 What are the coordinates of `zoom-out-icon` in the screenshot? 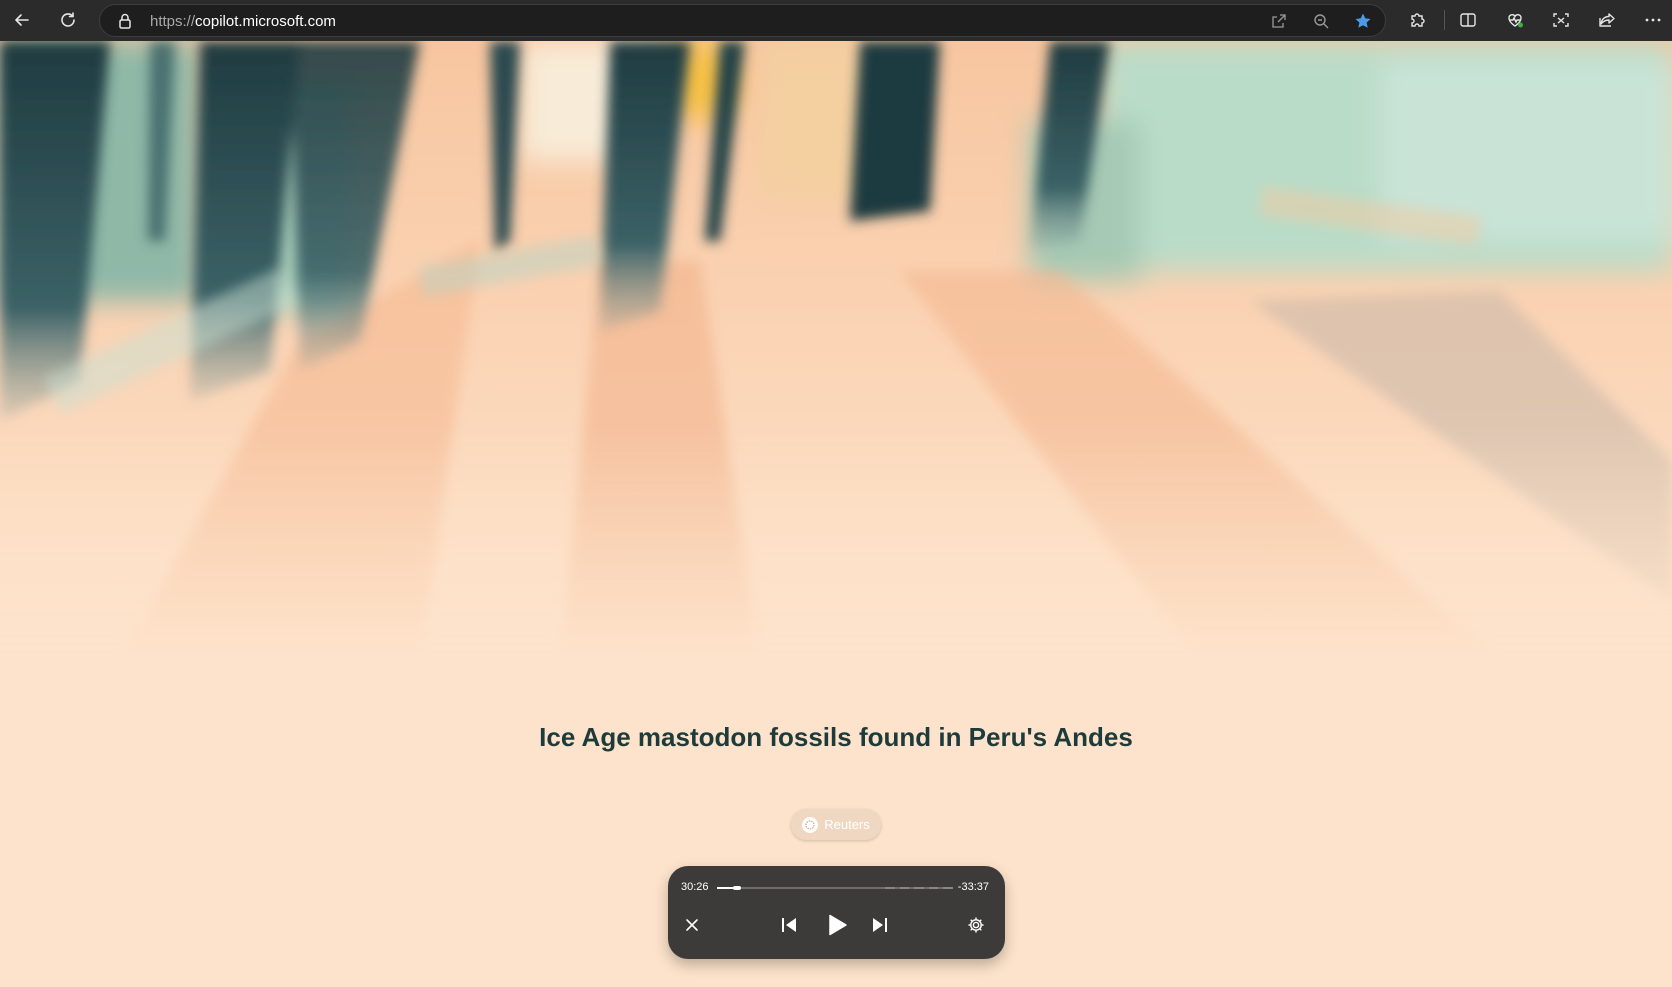 It's located at (1321, 21).